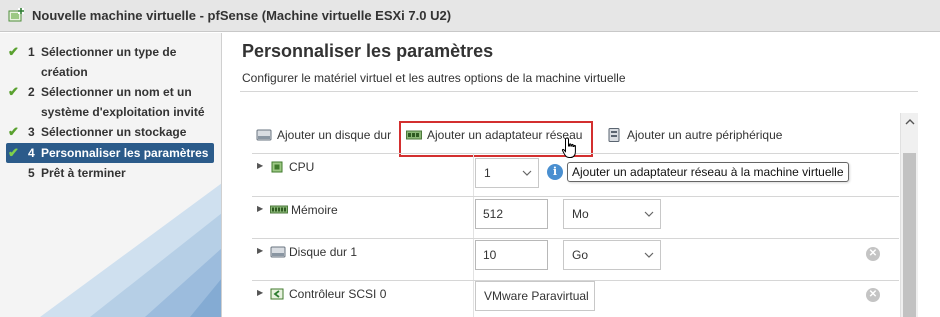 The width and height of the screenshot is (940, 317). What do you see at coordinates (873, 254) in the screenshot?
I see `remove-disk-icon: ✕` at bounding box center [873, 254].